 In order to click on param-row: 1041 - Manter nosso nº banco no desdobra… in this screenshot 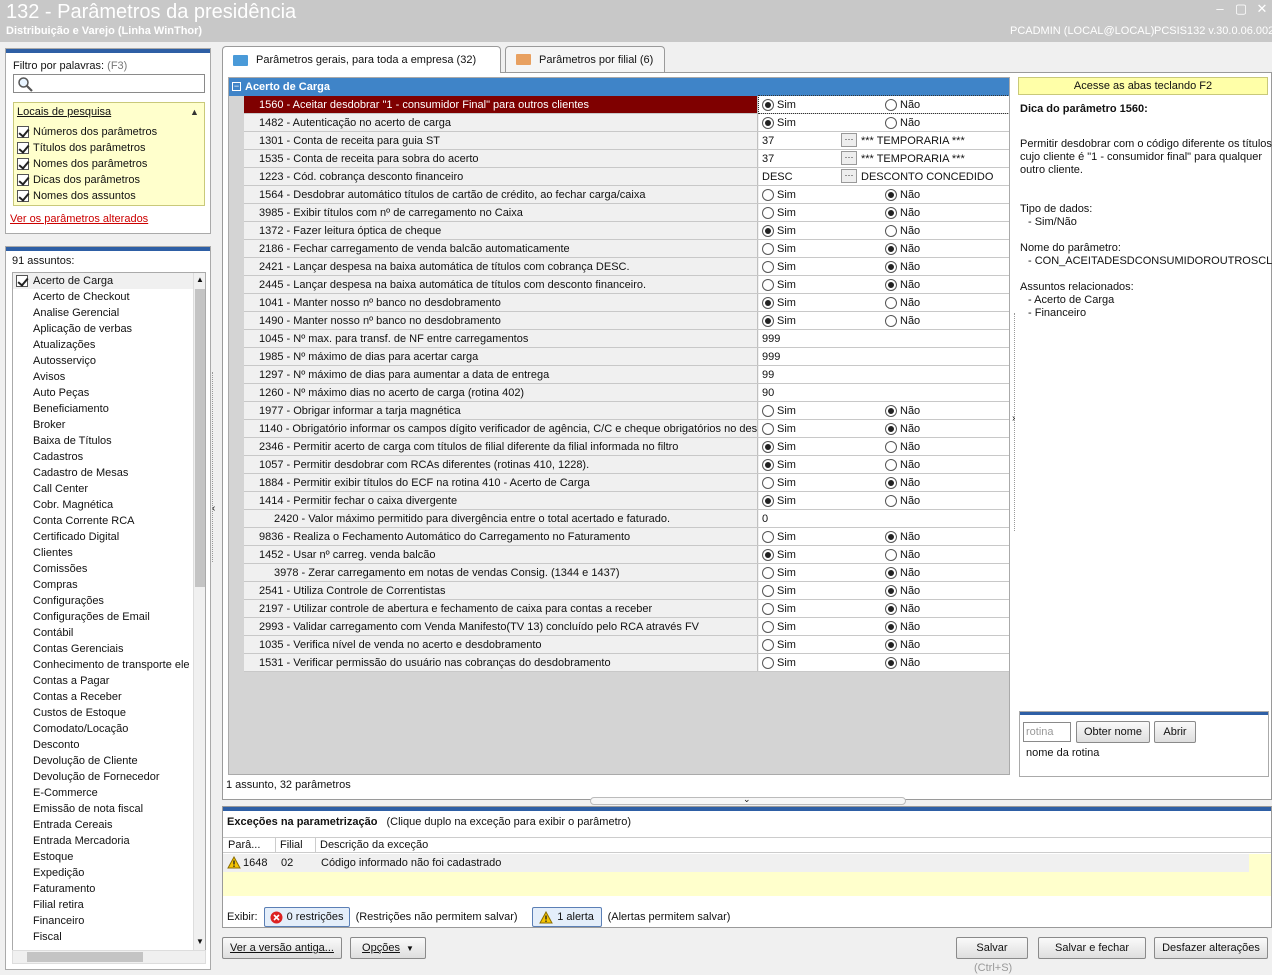, I will do `click(626, 303)`.